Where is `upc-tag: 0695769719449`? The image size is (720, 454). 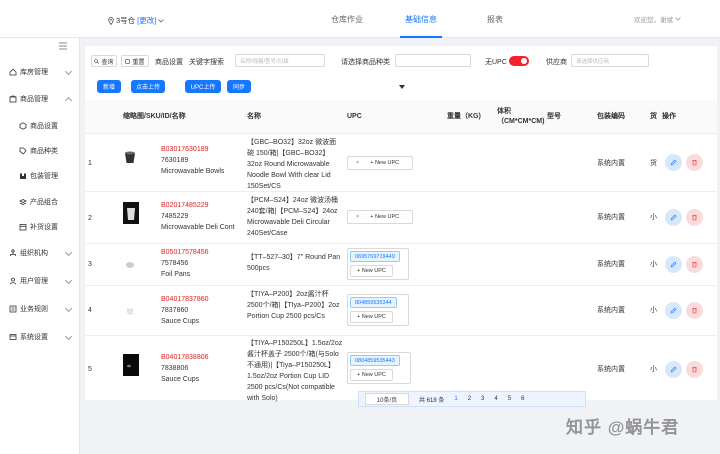
upc-tag: 0695769719449 is located at coordinates (375, 256).